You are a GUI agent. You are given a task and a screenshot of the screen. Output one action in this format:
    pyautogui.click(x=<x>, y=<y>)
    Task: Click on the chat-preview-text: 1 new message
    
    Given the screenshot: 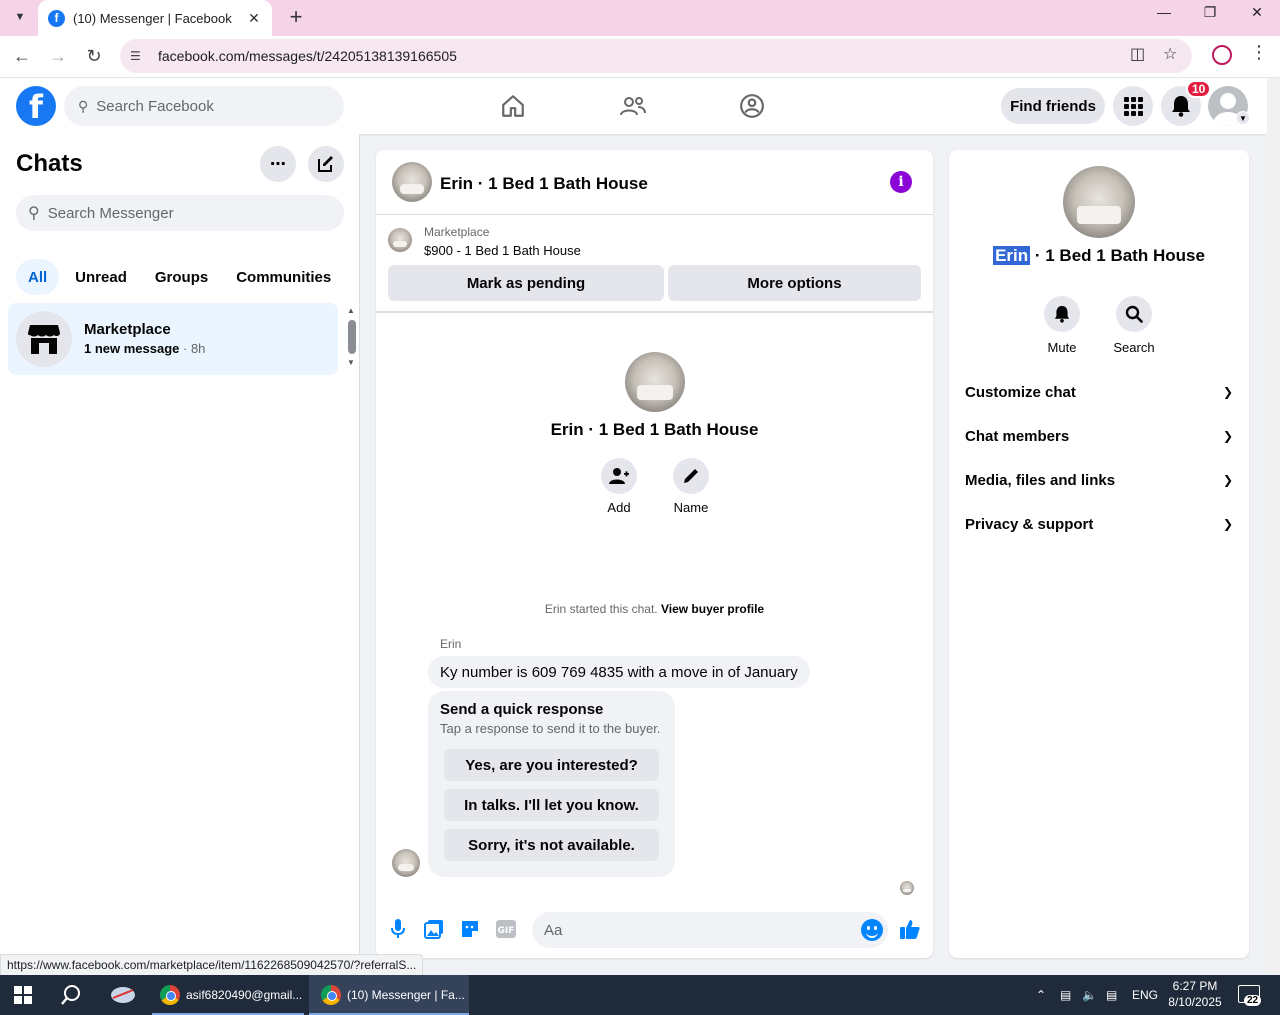 What is the action you would take?
    pyautogui.click(x=132, y=348)
    